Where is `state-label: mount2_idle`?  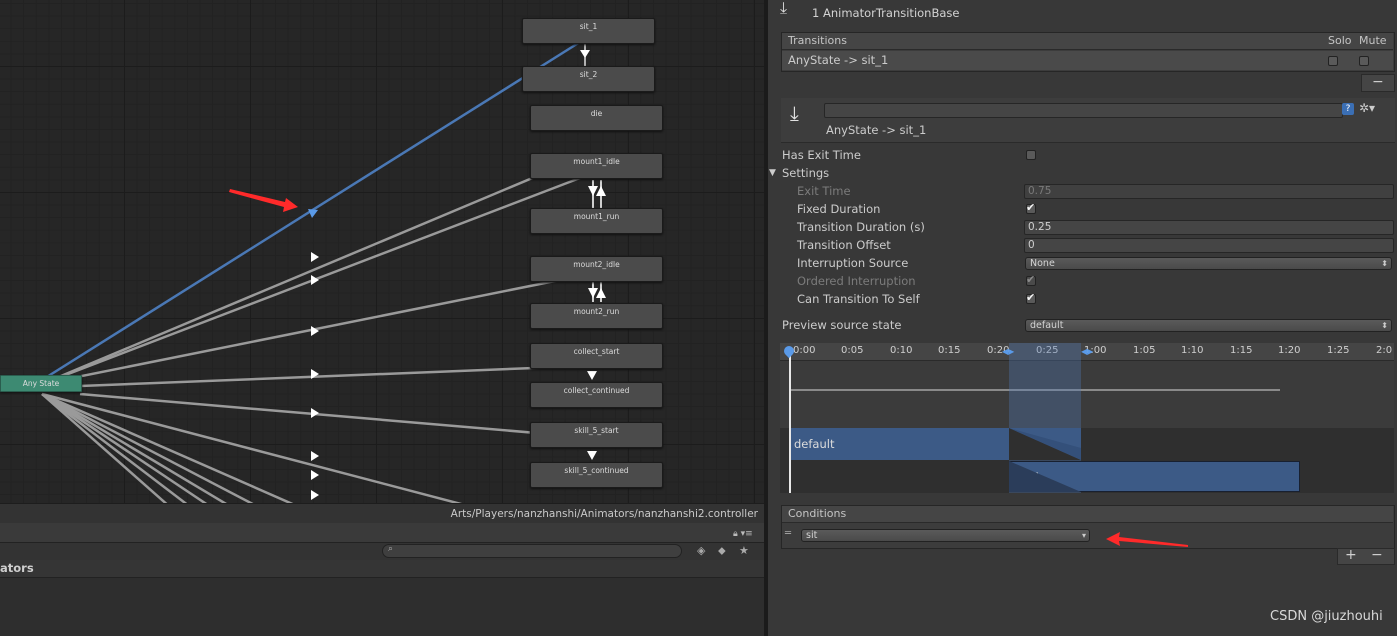
state-label: mount2_idle is located at coordinates (596, 264).